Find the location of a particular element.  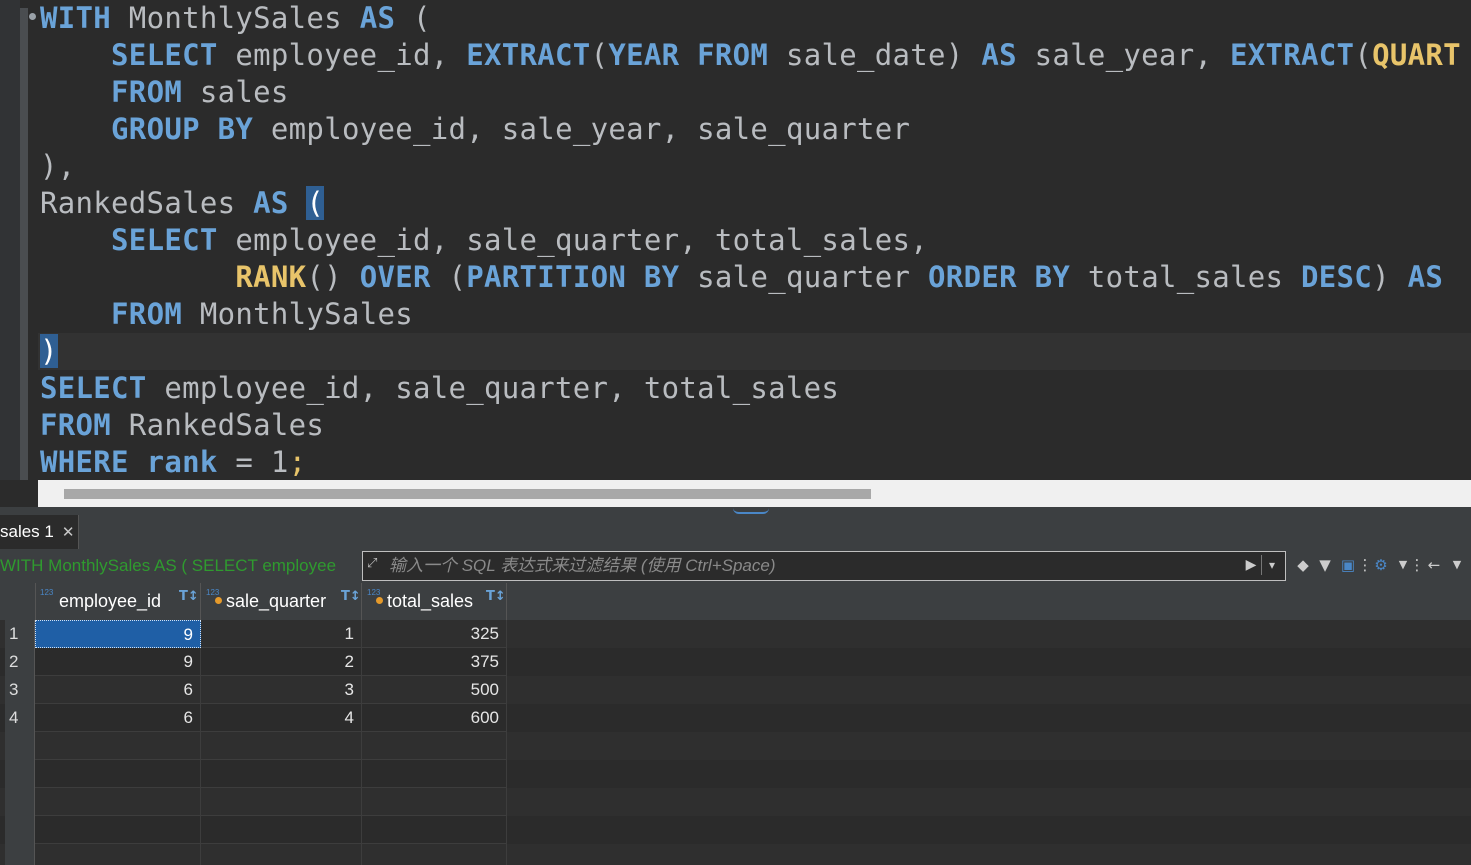

filter-expand-icon: ⤢ is located at coordinates (375, 564).